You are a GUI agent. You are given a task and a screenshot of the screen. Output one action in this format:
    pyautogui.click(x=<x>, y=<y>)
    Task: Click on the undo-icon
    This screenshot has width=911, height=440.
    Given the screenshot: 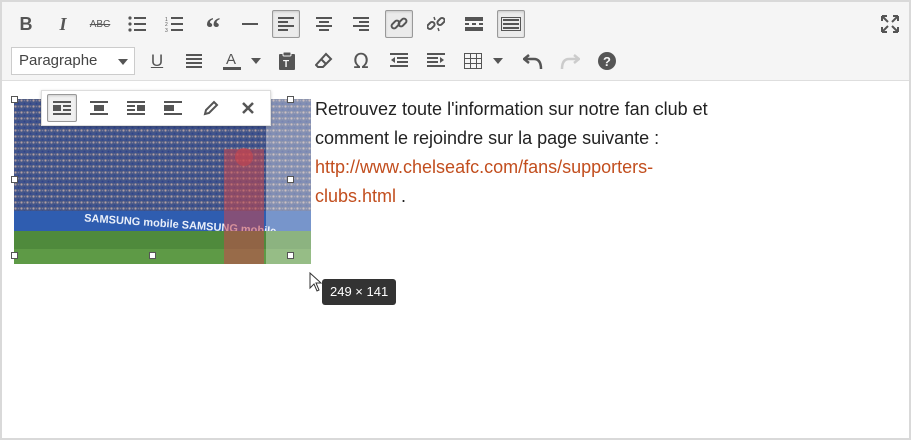 What is the action you would take?
    pyautogui.click(x=533, y=62)
    